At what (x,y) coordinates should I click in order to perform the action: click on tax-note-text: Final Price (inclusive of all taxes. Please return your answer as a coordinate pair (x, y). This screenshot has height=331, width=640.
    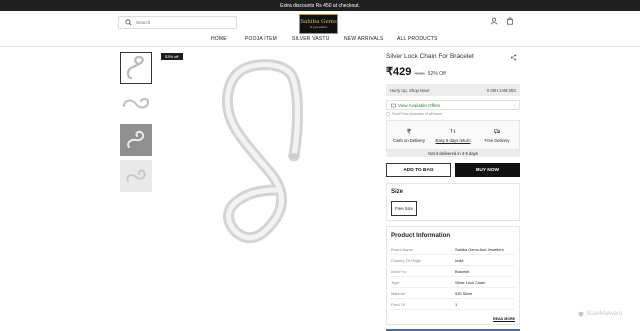
    Looking at the image, I should click on (417, 114).